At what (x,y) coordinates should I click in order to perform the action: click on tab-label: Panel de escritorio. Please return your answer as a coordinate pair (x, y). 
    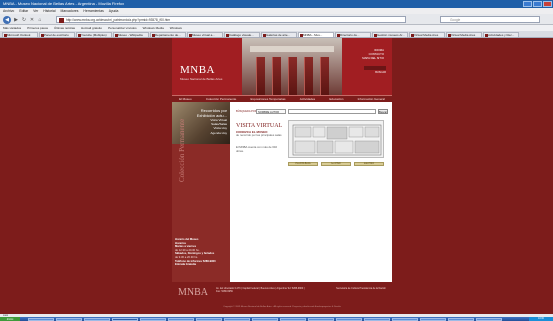
    Looking at the image, I should click on (56, 35).